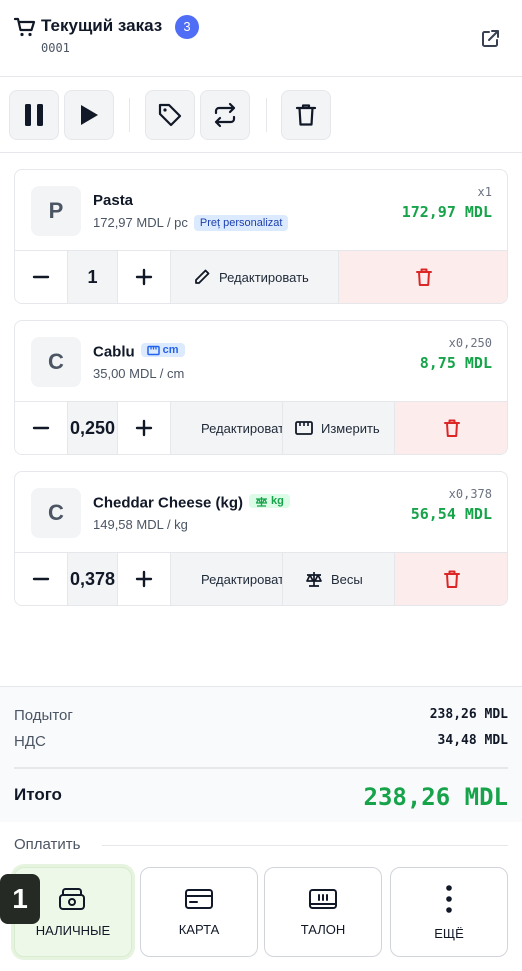 This screenshot has height=971, width=522. Describe the element at coordinates (140, 524) in the screenshot. I see `item-unit-price: 149,58 MDL / kg` at that location.